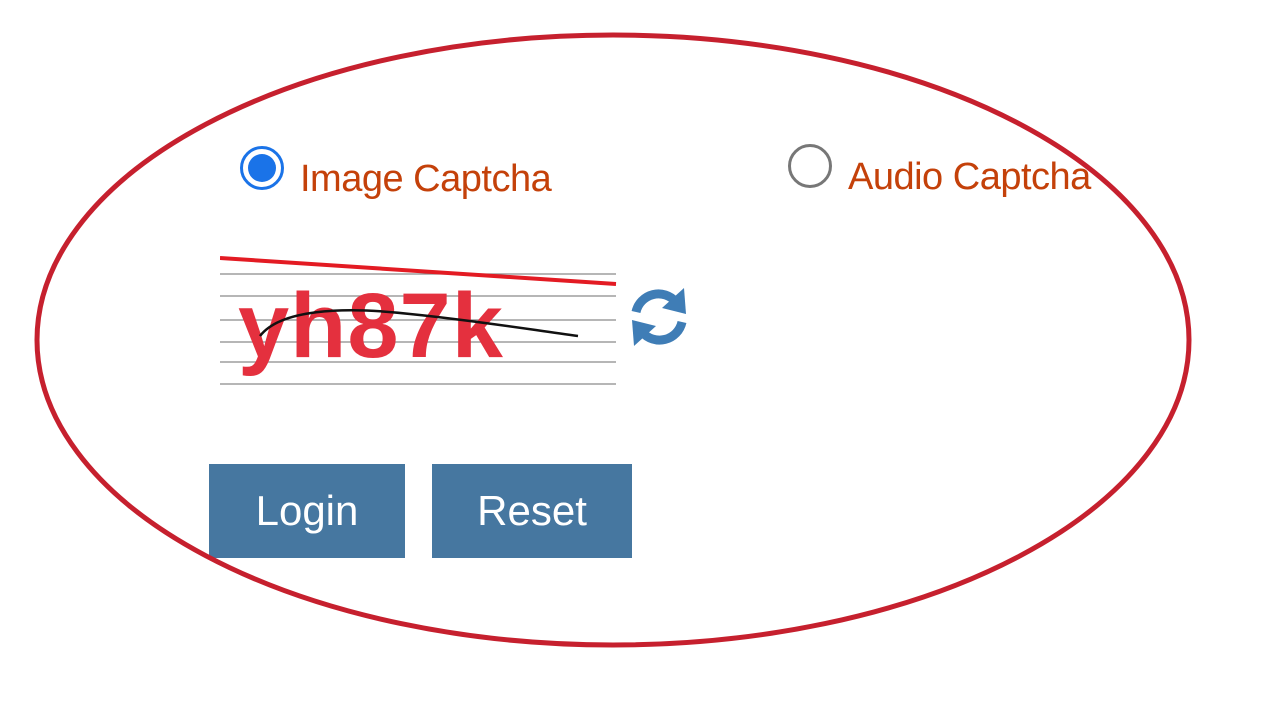 The height and width of the screenshot is (720, 1280). What do you see at coordinates (262, 167) in the screenshot?
I see `image-captcha-radio` at bounding box center [262, 167].